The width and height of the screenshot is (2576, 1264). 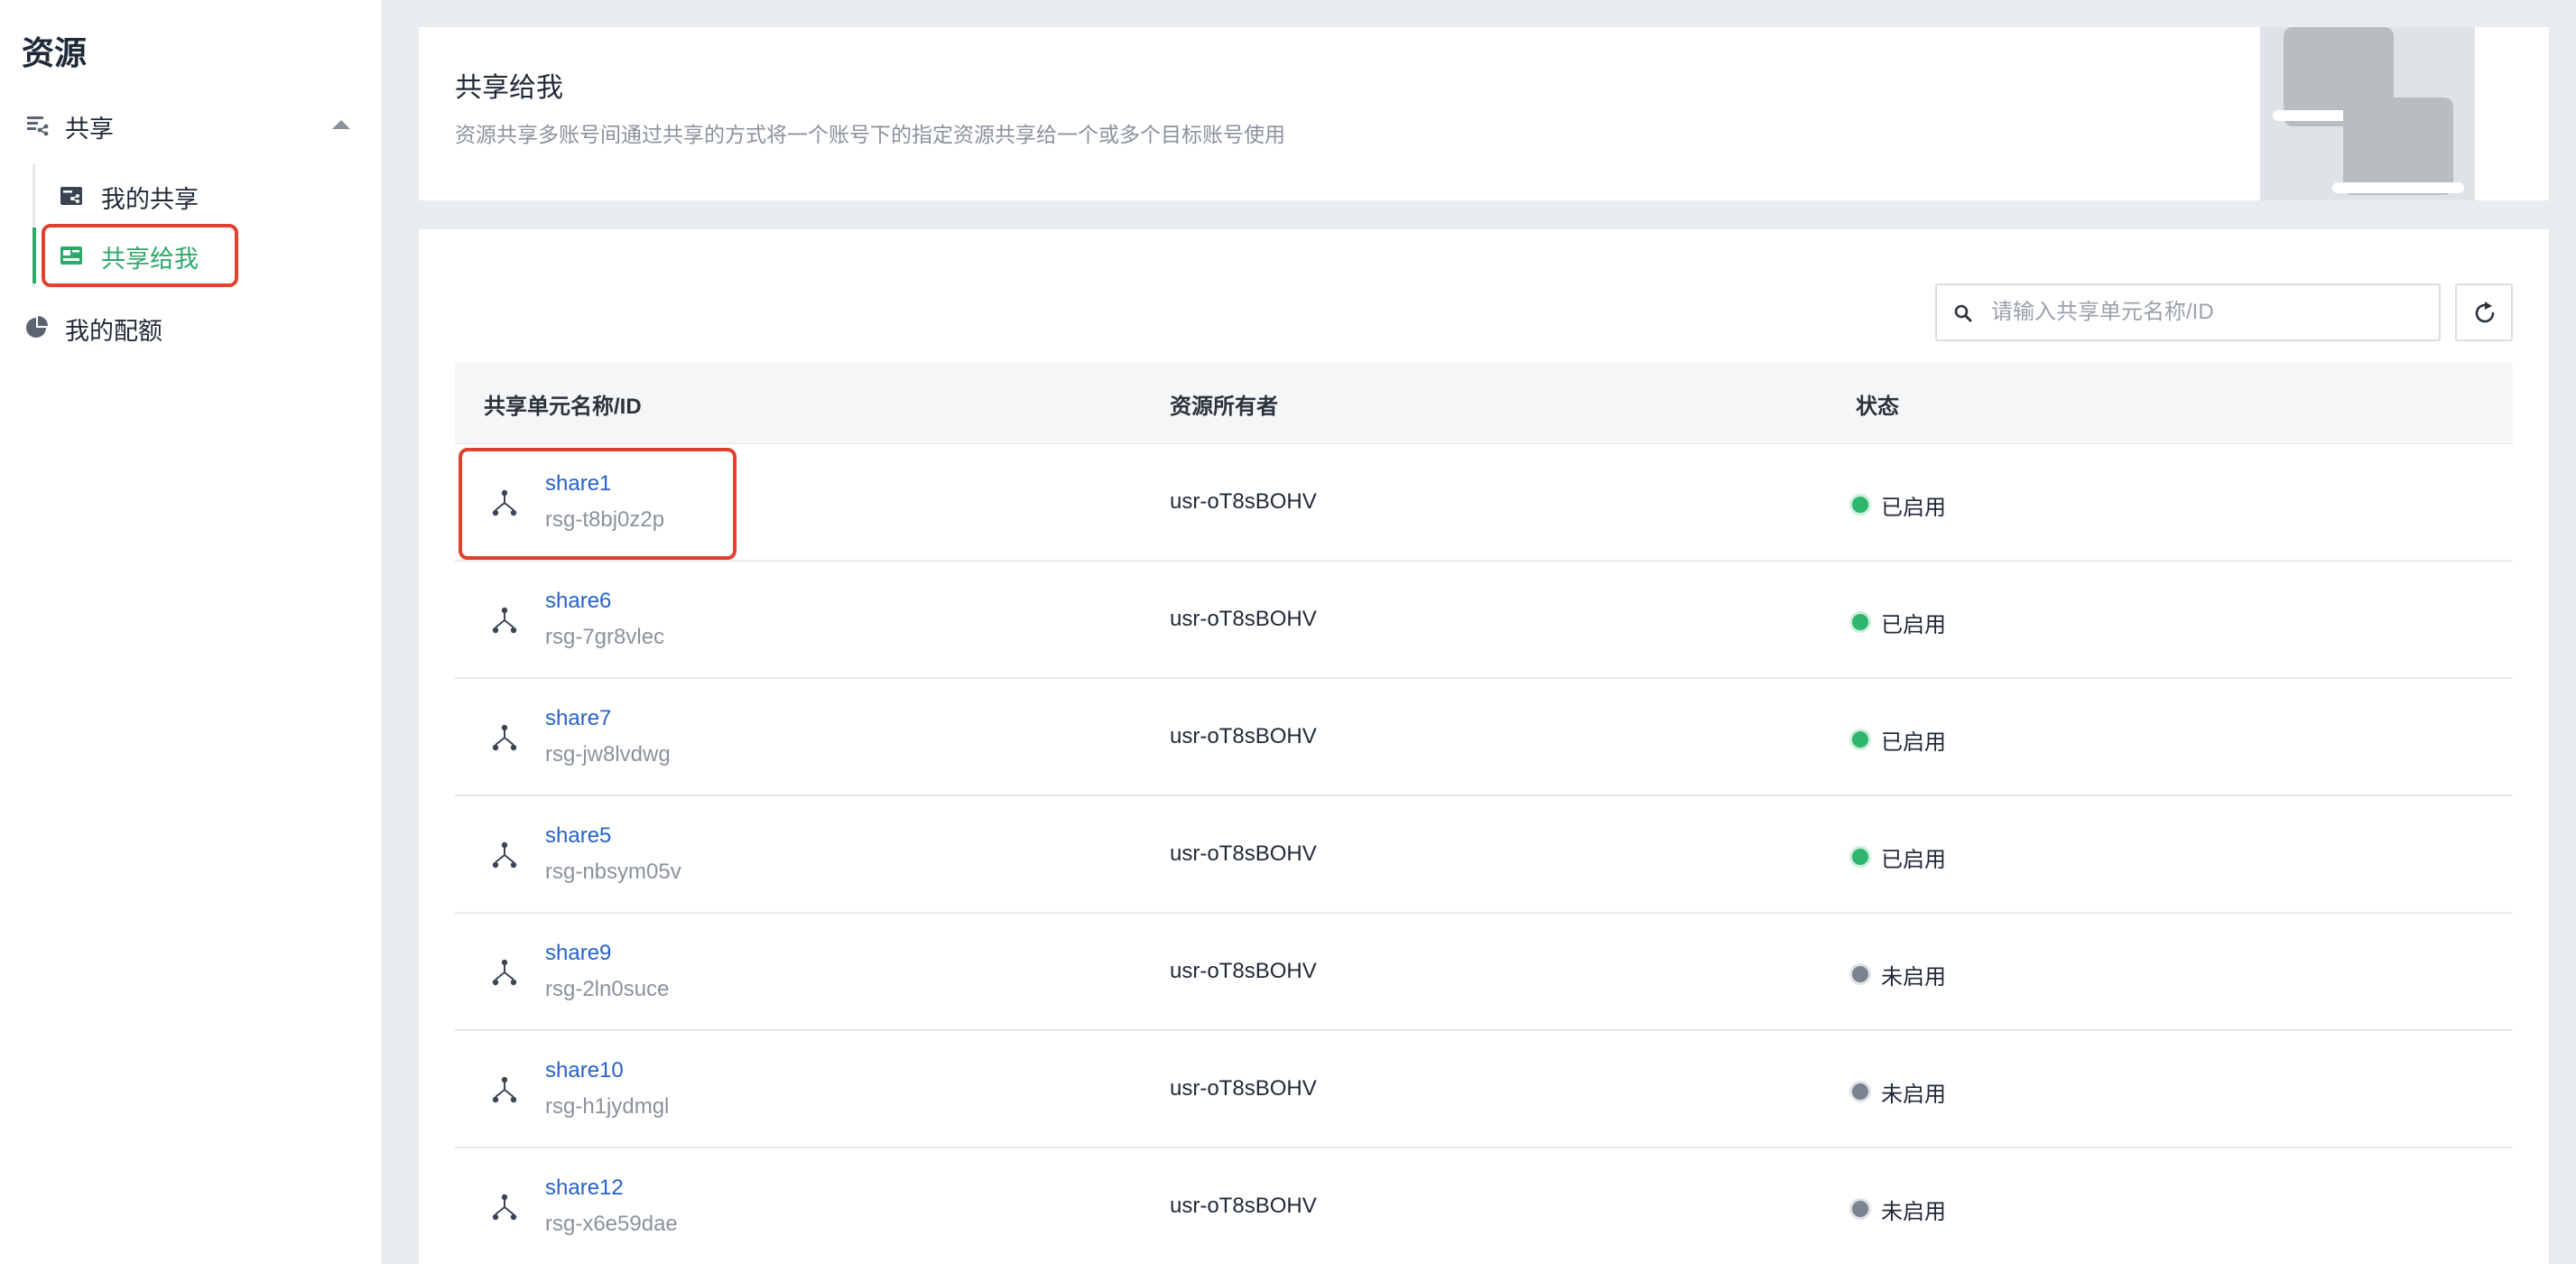 What do you see at coordinates (191, 632) in the screenshot?
I see `sidebar: 资源 共享 我的共享 共享给我 我的配额` at bounding box center [191, 632].